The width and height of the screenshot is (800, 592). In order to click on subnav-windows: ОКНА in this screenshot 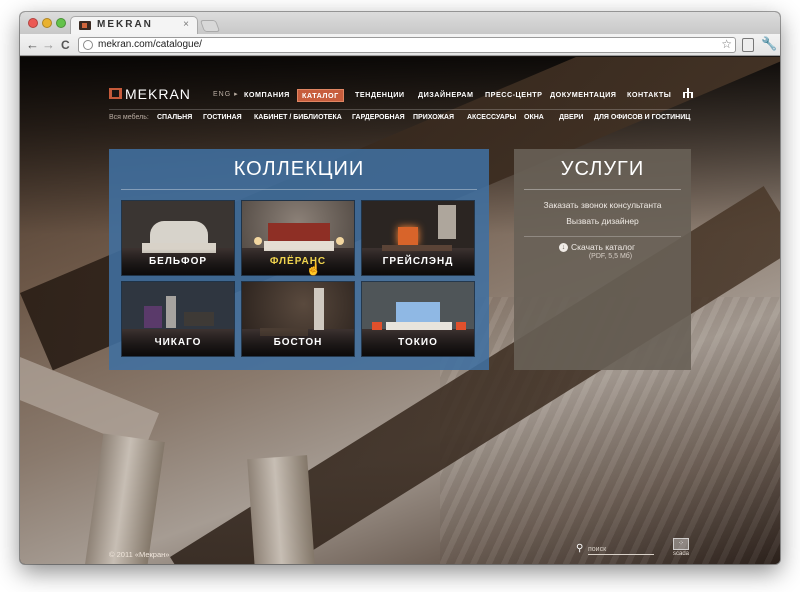, I will do `click(534, 117)`.